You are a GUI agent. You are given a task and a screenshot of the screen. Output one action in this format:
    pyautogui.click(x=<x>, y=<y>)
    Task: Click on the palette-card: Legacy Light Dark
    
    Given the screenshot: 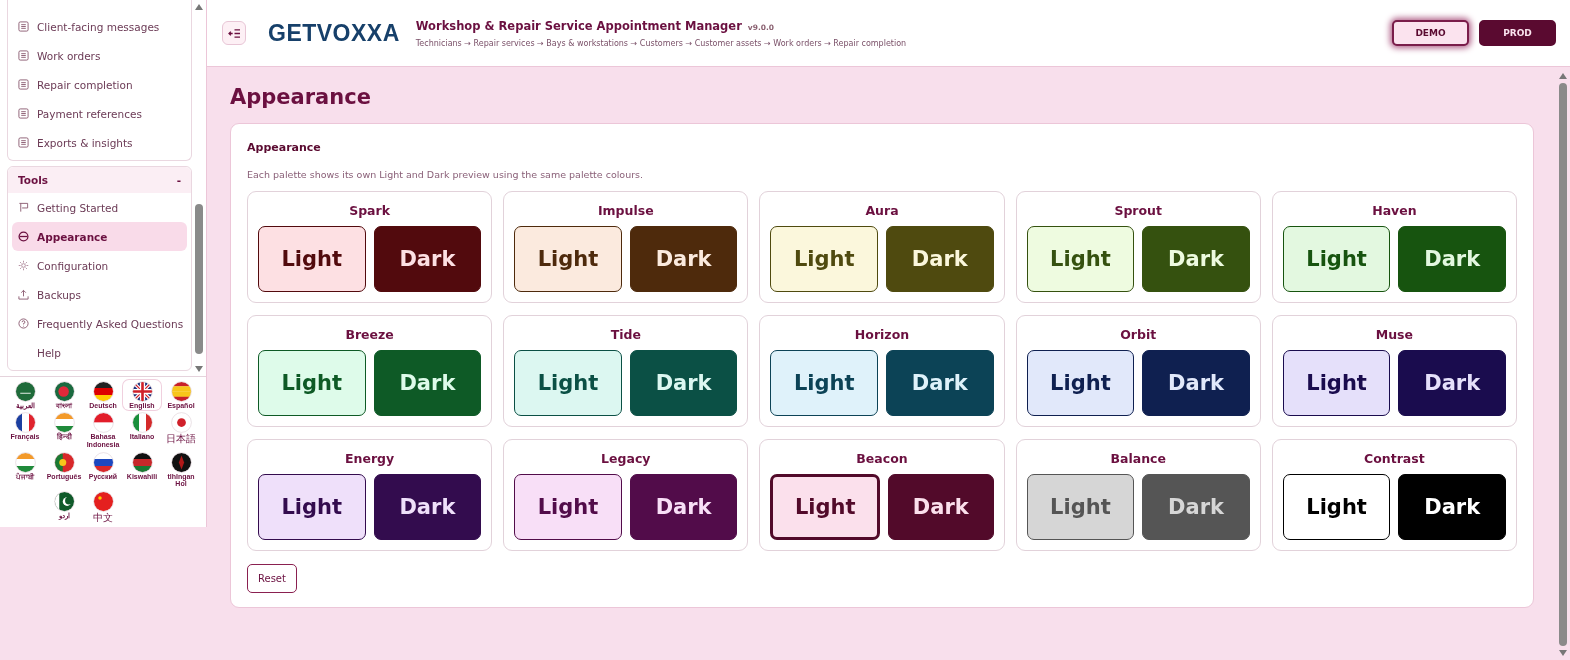 What is the action you would take?
    pyautogui.click(x=626, y=495)
    